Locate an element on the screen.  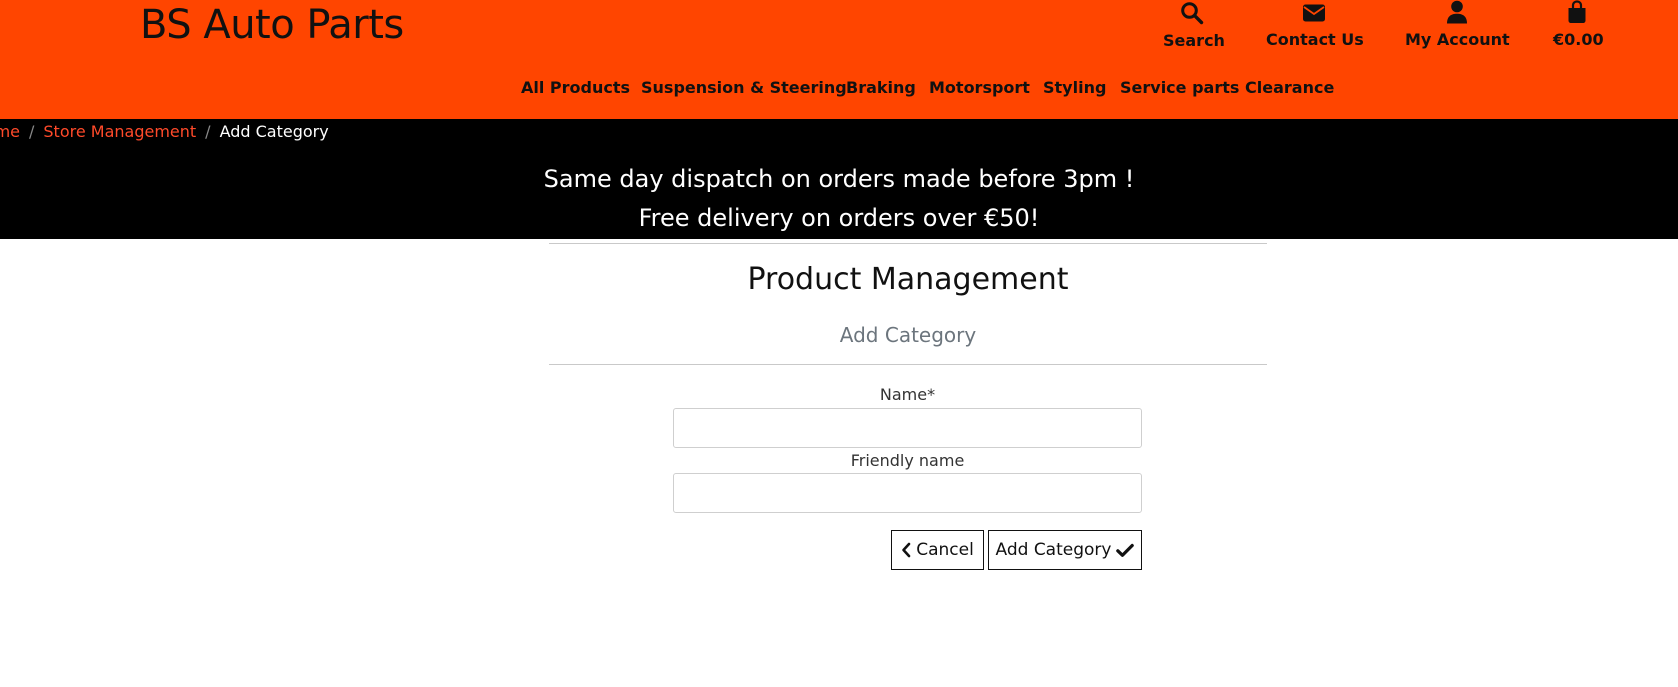
promo-delivery-text: Free delivery on orders over €50! is located at coordinates (839, 218).